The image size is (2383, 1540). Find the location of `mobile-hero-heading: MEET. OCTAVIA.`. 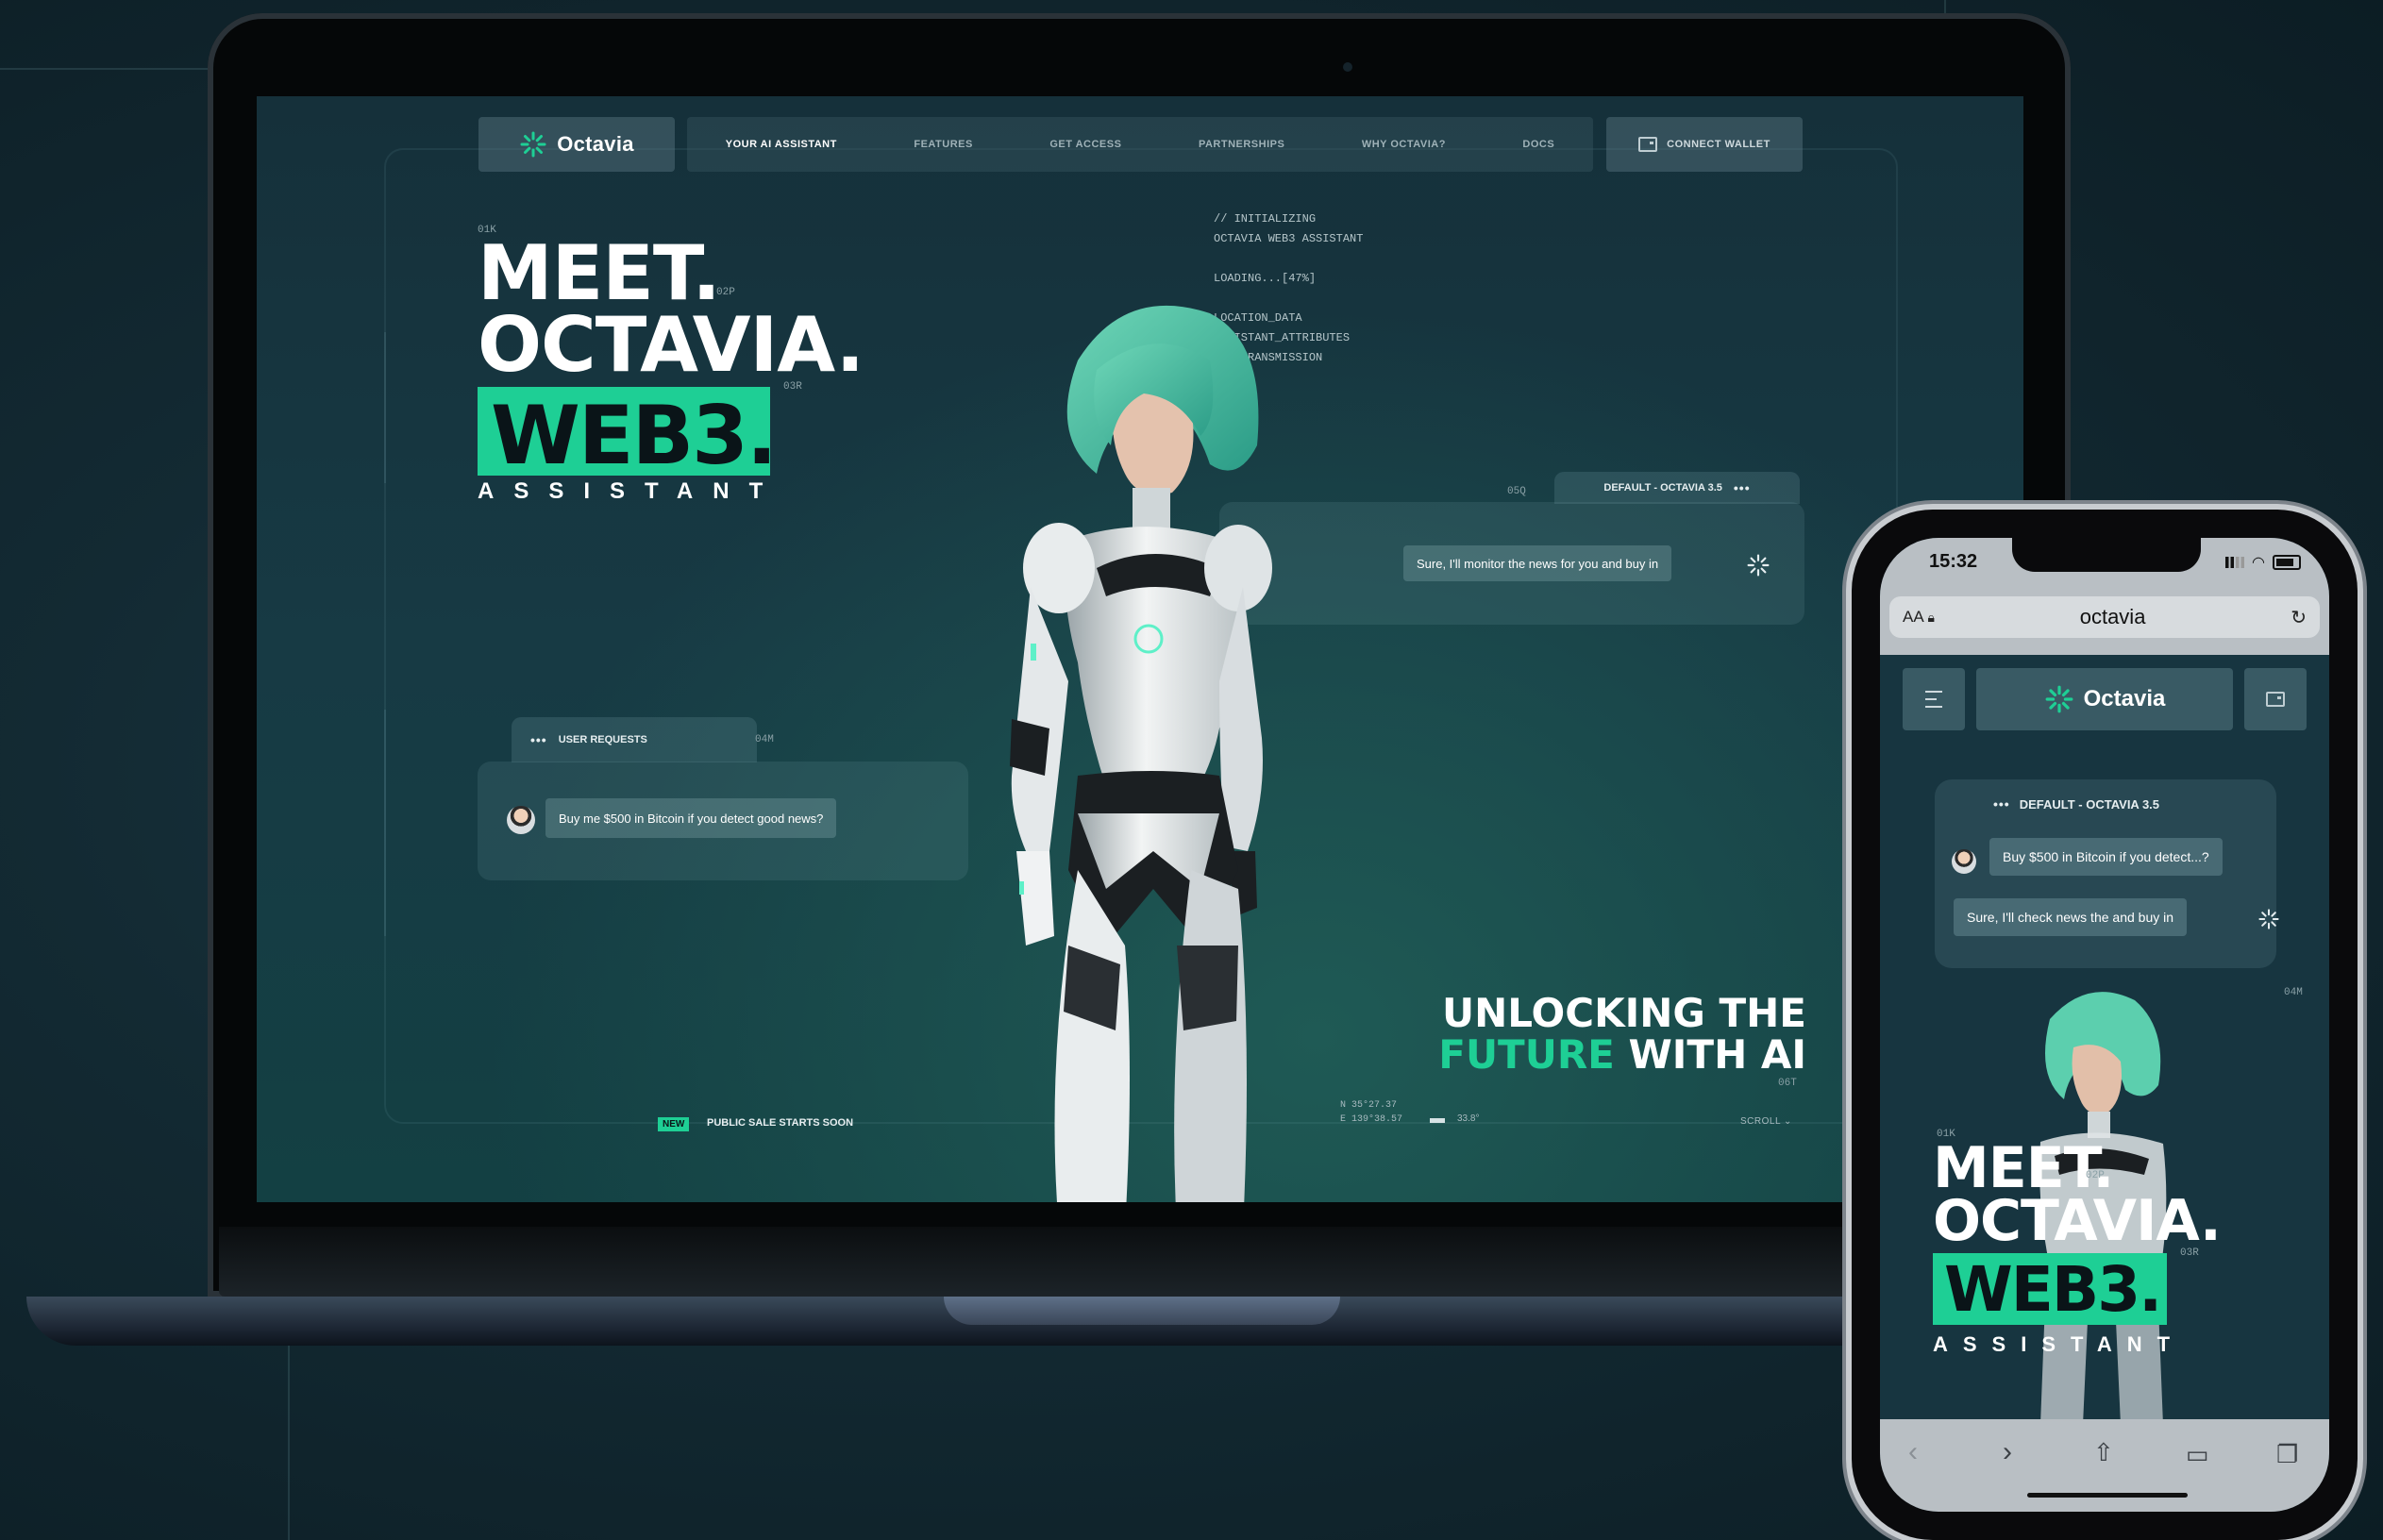

mobile-hero-heading: MEET. OCTAVIA. is located at coordinates (2077, 1194).